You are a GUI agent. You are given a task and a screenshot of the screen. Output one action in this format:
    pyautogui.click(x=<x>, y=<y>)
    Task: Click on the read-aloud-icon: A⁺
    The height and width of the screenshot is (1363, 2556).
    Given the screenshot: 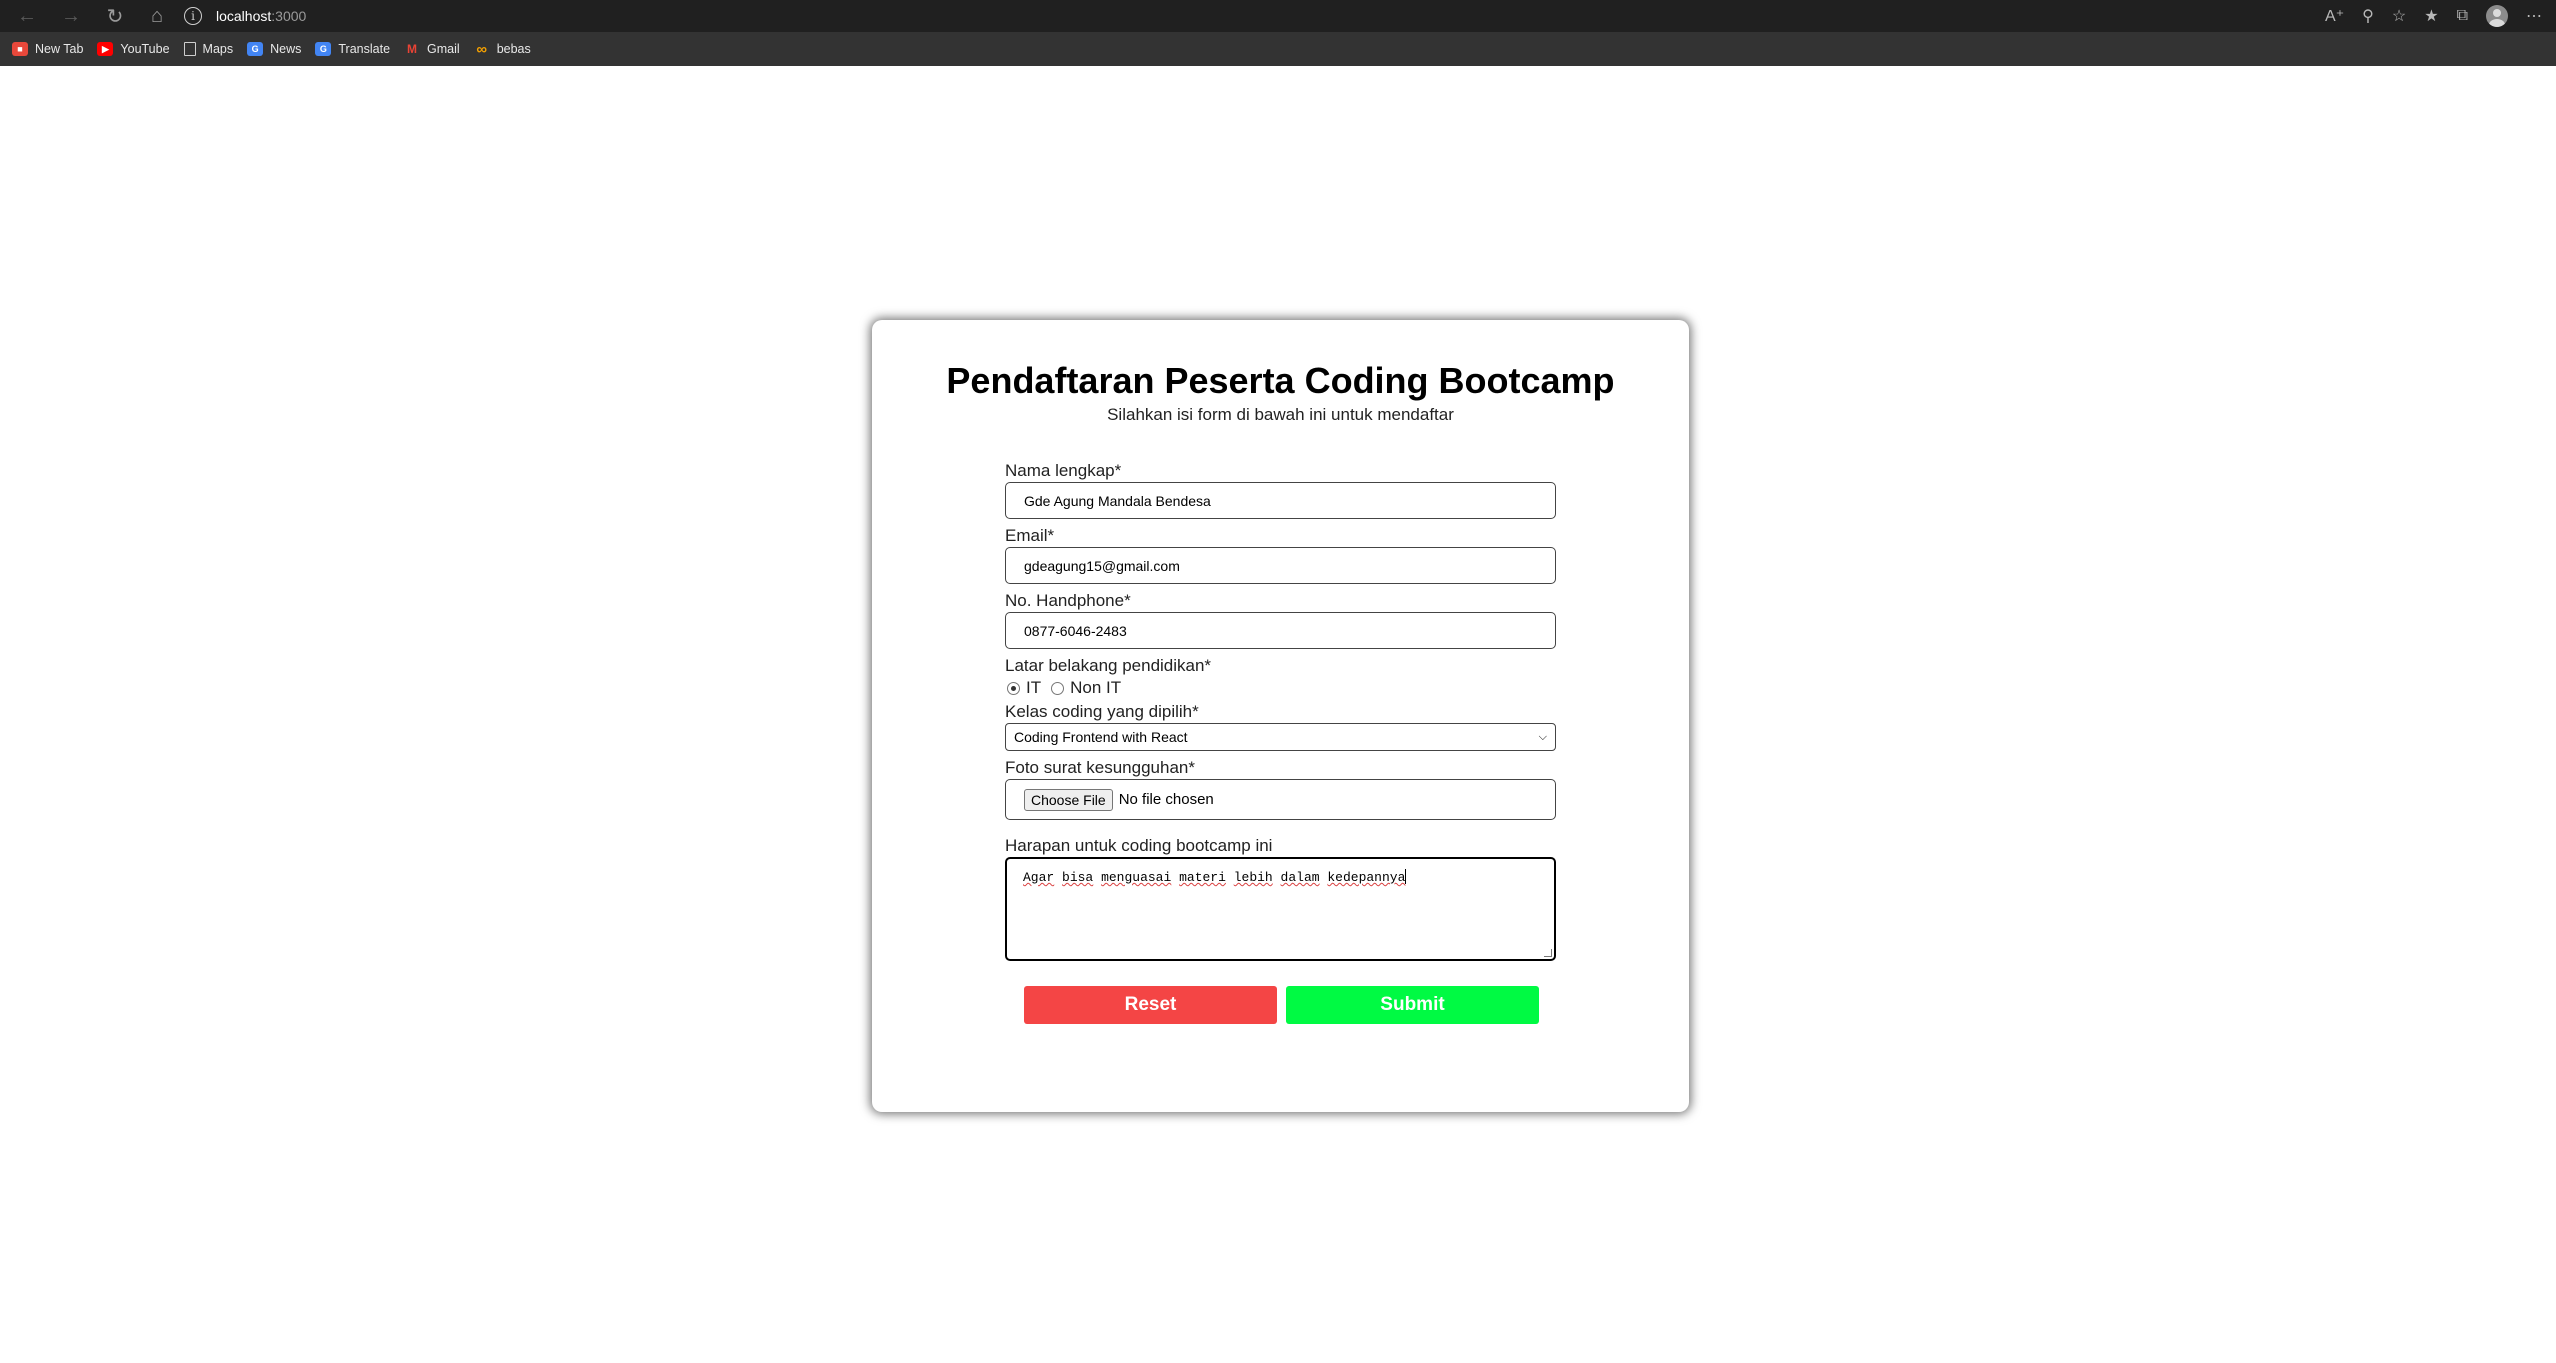 What is the action you would take?
    pyautogui.click(x=2334, y=16)
    